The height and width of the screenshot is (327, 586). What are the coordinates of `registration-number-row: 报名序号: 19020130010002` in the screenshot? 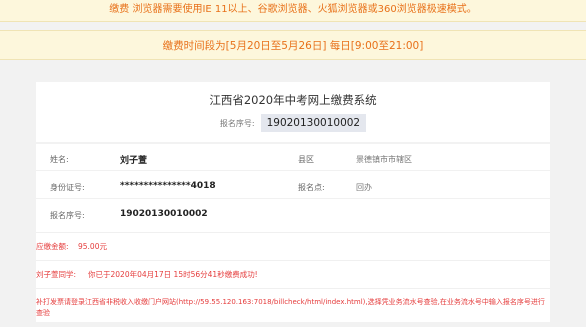 It's located at (293, 123).